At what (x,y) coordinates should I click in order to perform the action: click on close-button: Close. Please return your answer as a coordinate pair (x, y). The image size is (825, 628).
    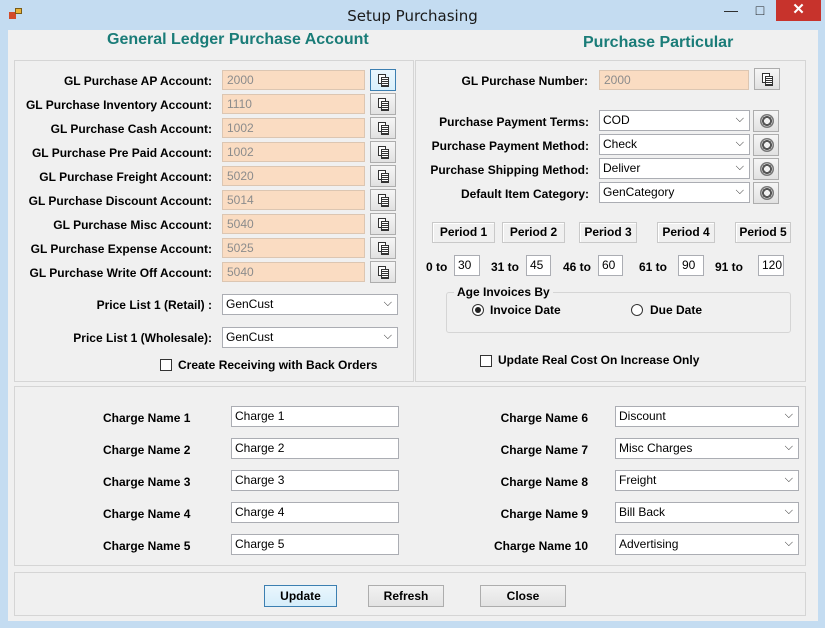
    Looking at the image, I should click on (523, 596).